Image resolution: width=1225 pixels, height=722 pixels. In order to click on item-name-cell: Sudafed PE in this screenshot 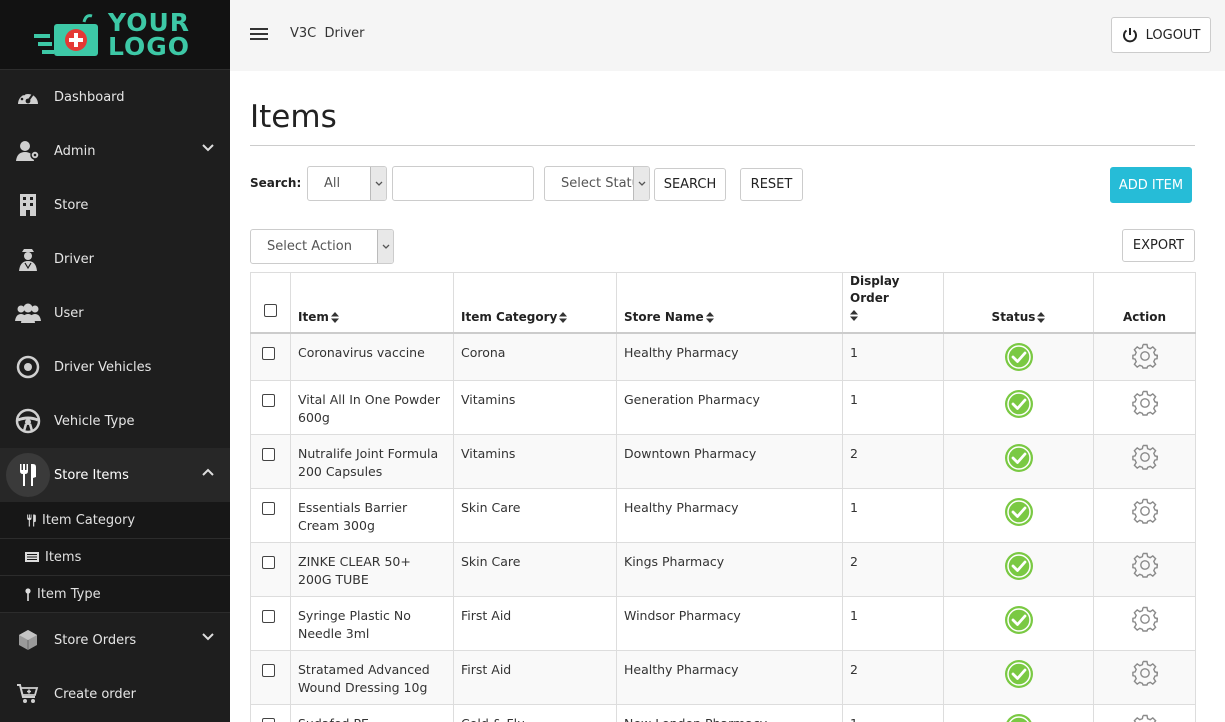, I will do `click(372, 712)`.